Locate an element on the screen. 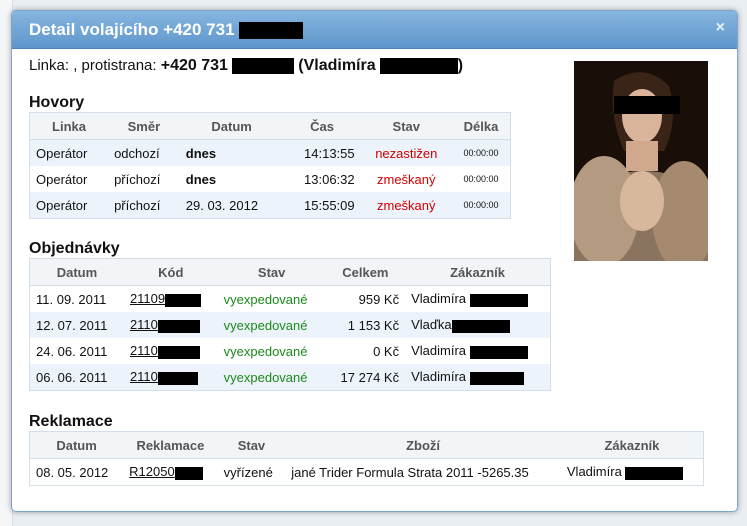 The image size is (747, 526). column-header: Zboží is located at coordinates (423, 445).